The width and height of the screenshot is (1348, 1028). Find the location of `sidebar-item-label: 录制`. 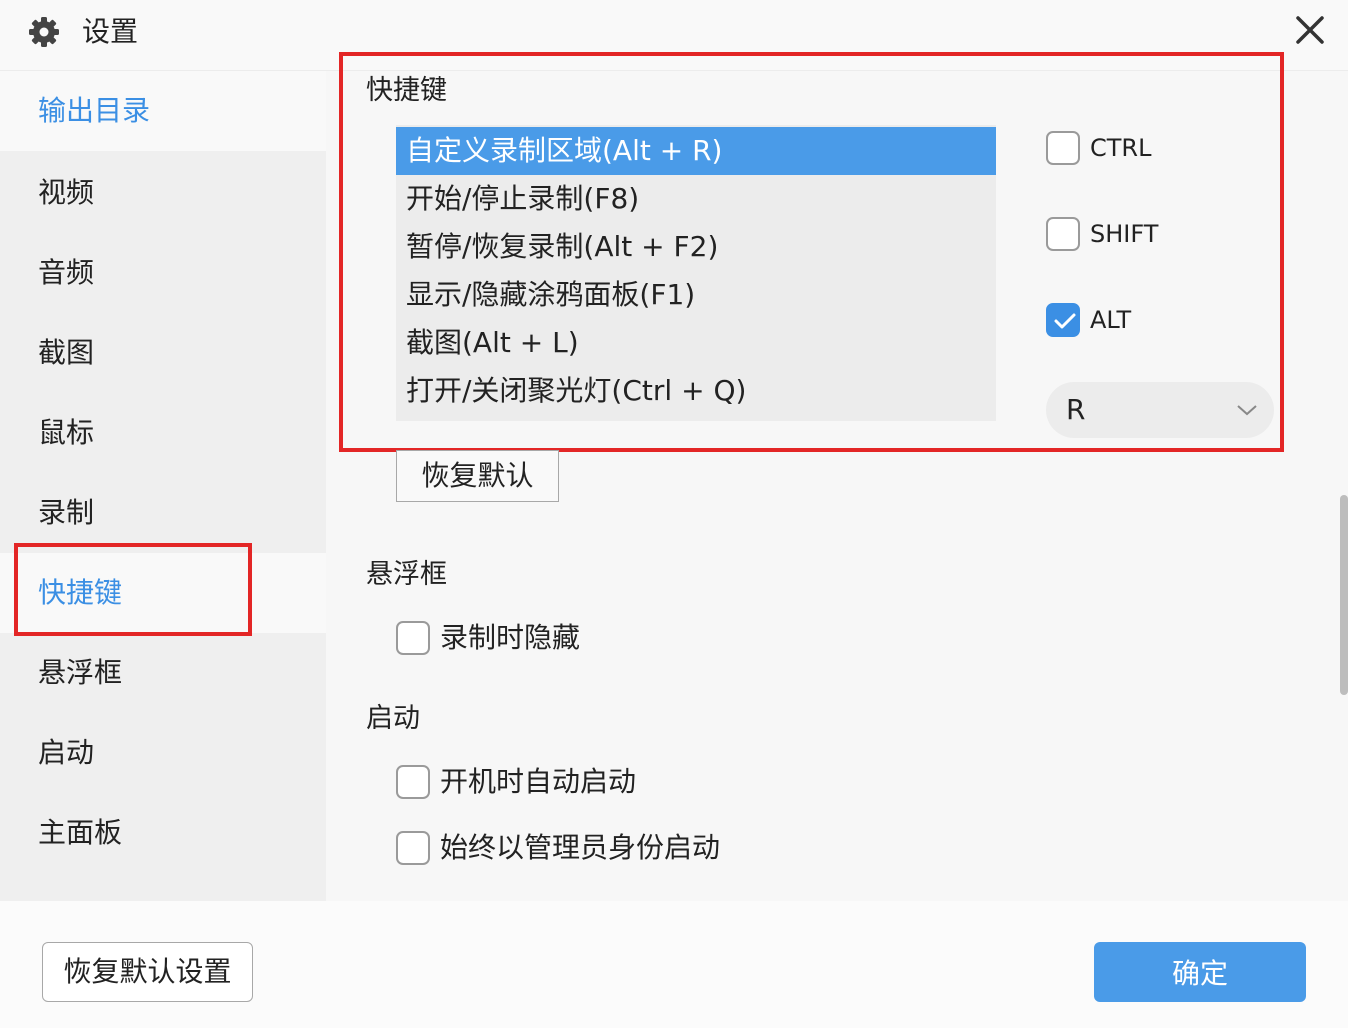

sidebar-item-label: 录制 is located at coordinates (66, 512).